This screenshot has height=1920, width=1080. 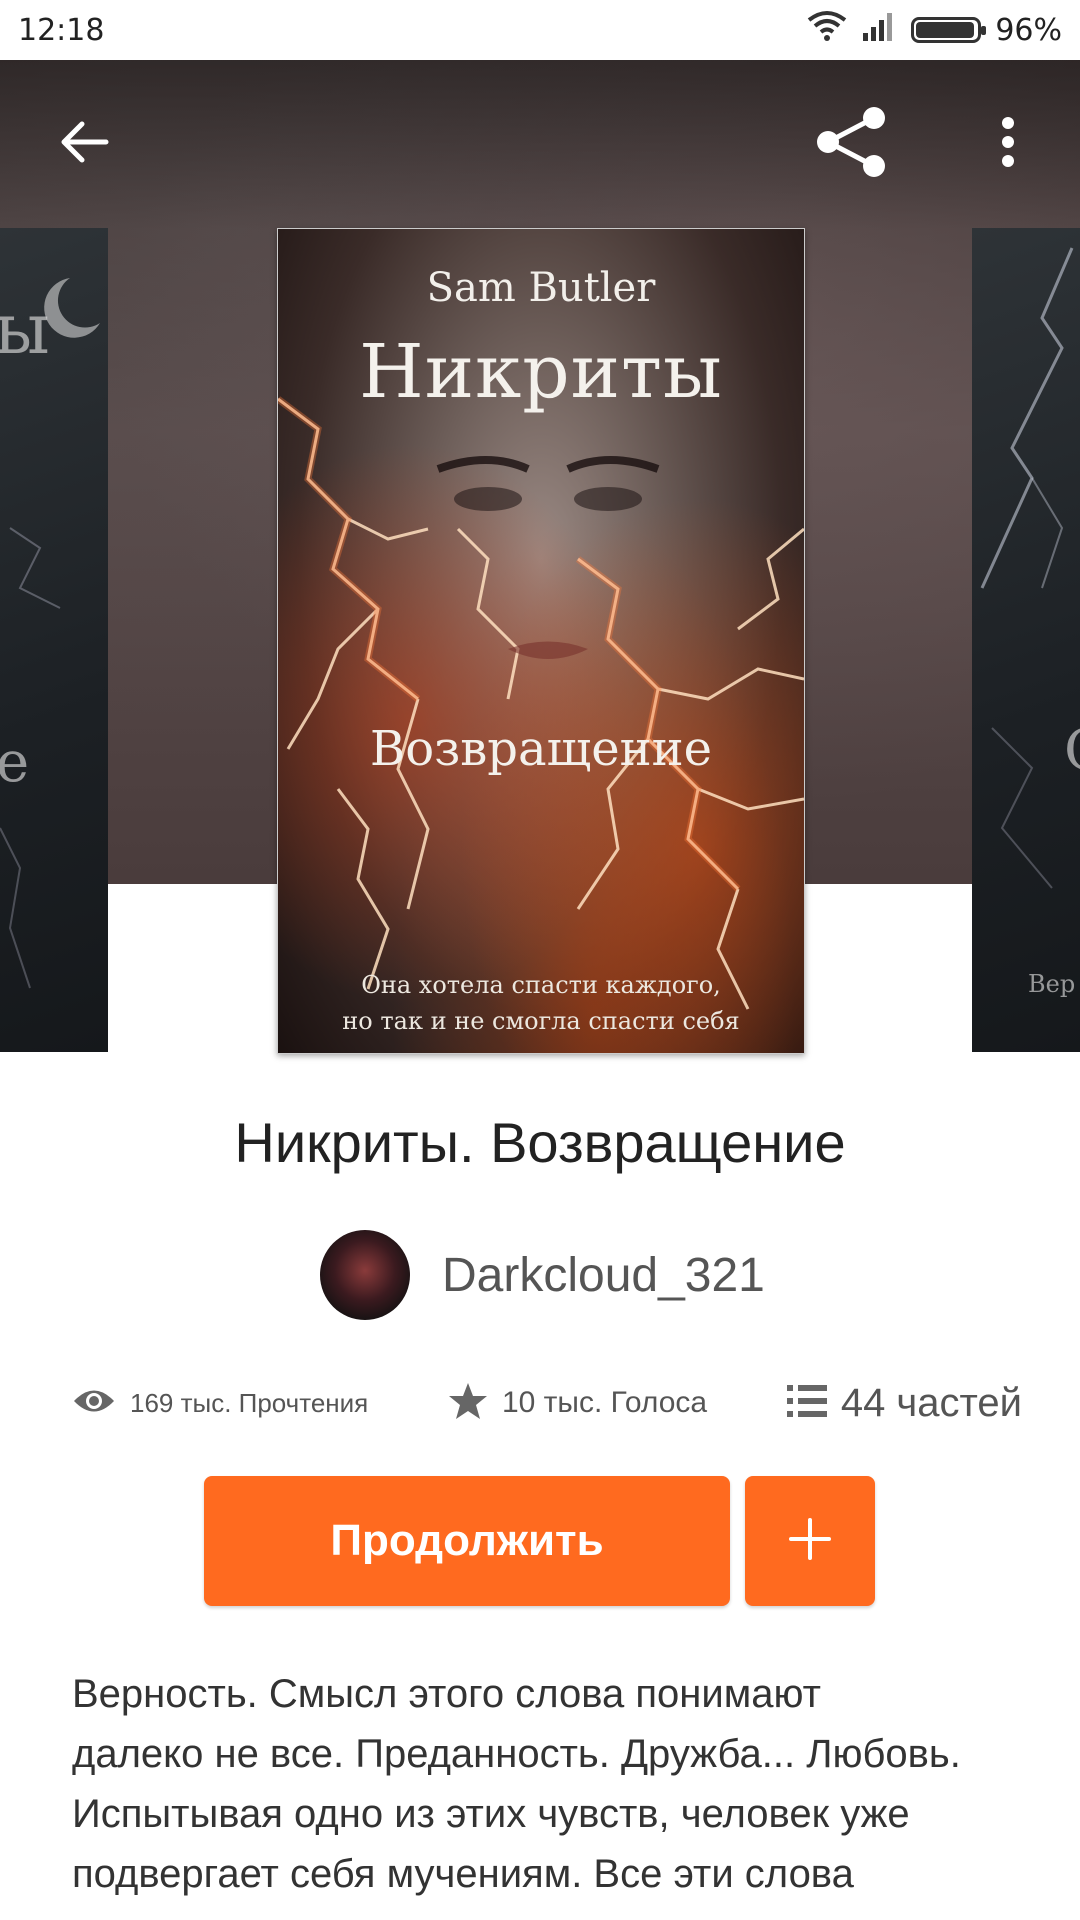 I want to click on book-title: Никриты. Возвращение, so click(x=540, y=1142).